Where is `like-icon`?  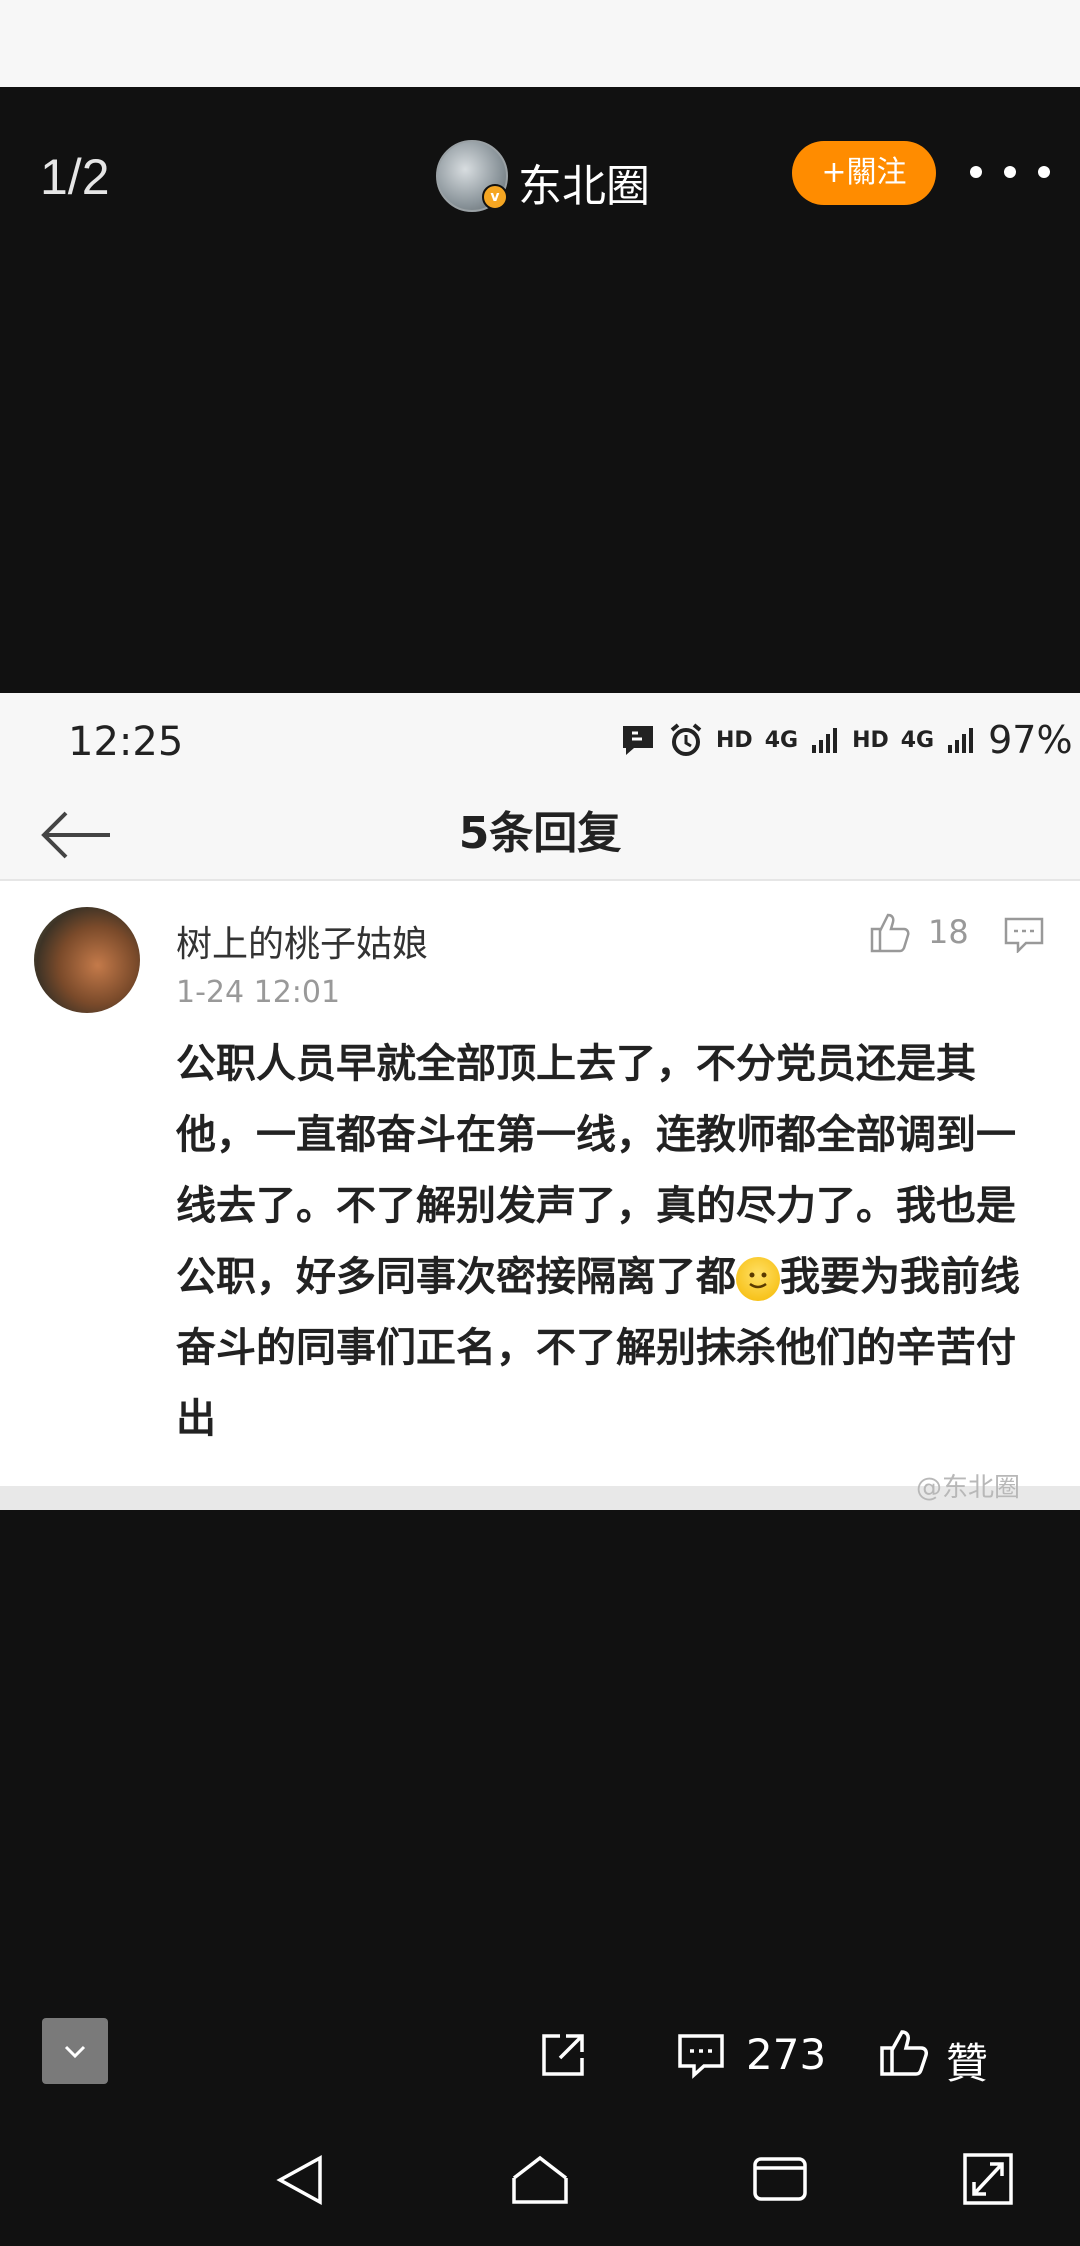 like-icon is located at coordinates (903, 2053).